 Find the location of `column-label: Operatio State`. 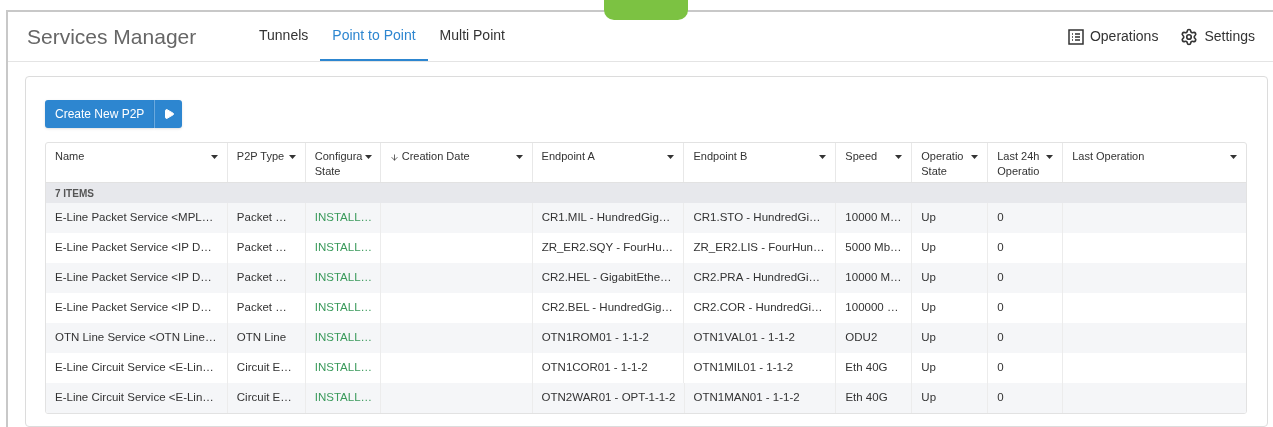

column-label: Operatio State is located at coordinates (943, 164).